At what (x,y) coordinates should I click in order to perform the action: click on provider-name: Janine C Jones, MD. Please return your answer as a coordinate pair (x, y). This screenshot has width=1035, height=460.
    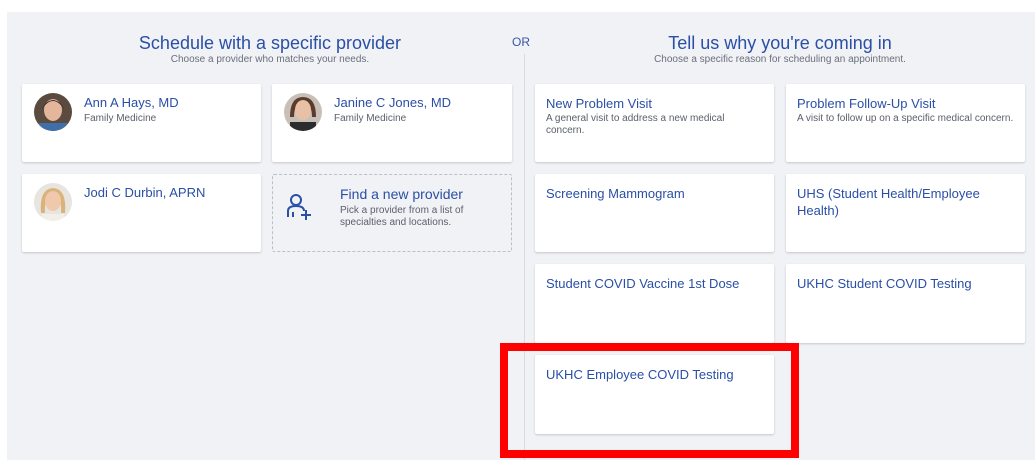
    Looking at the image, I should click on (393, 102).